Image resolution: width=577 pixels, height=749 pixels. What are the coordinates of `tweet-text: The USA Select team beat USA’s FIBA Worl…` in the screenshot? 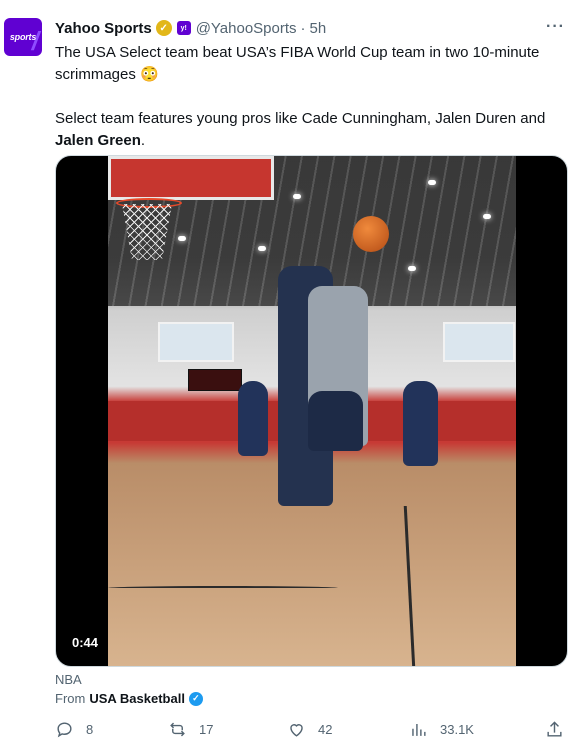 It's located at (307, 97).